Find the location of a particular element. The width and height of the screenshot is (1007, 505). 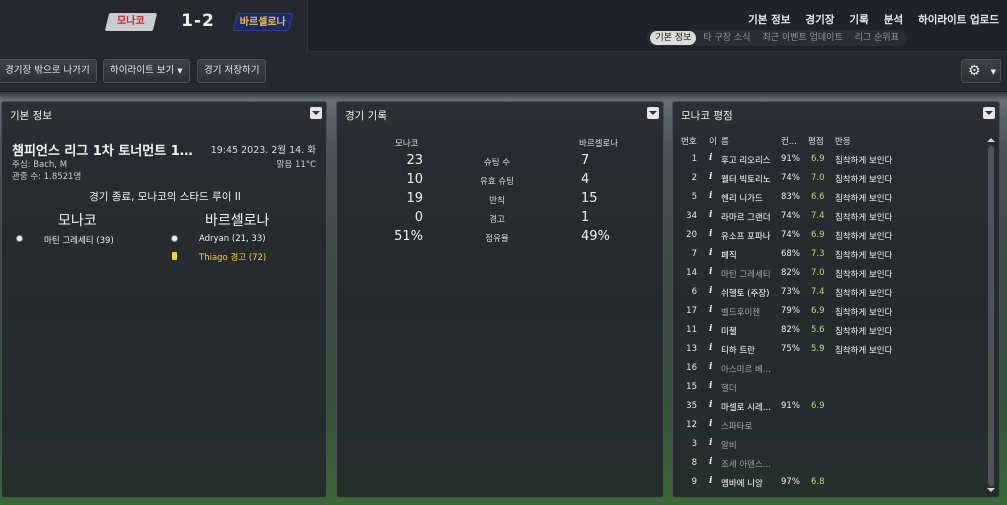

view-highlights-button: 하이라이트 보기 ▼ is located at coordinates (146, 71).